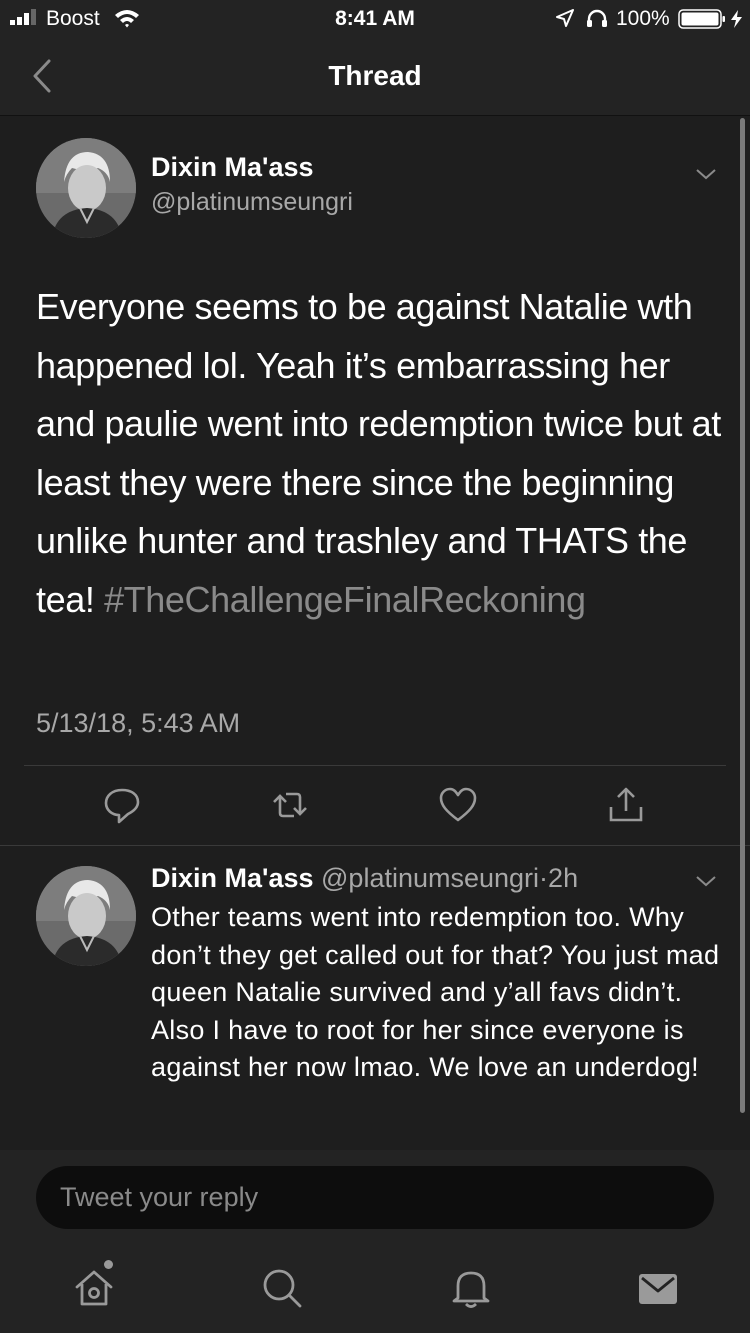 Image resolution: width=750 pixels, height=1333 pixels. Describe the element at coordinates (563, 878) in the screenshot. I see `reply-age: 2h` at that location.